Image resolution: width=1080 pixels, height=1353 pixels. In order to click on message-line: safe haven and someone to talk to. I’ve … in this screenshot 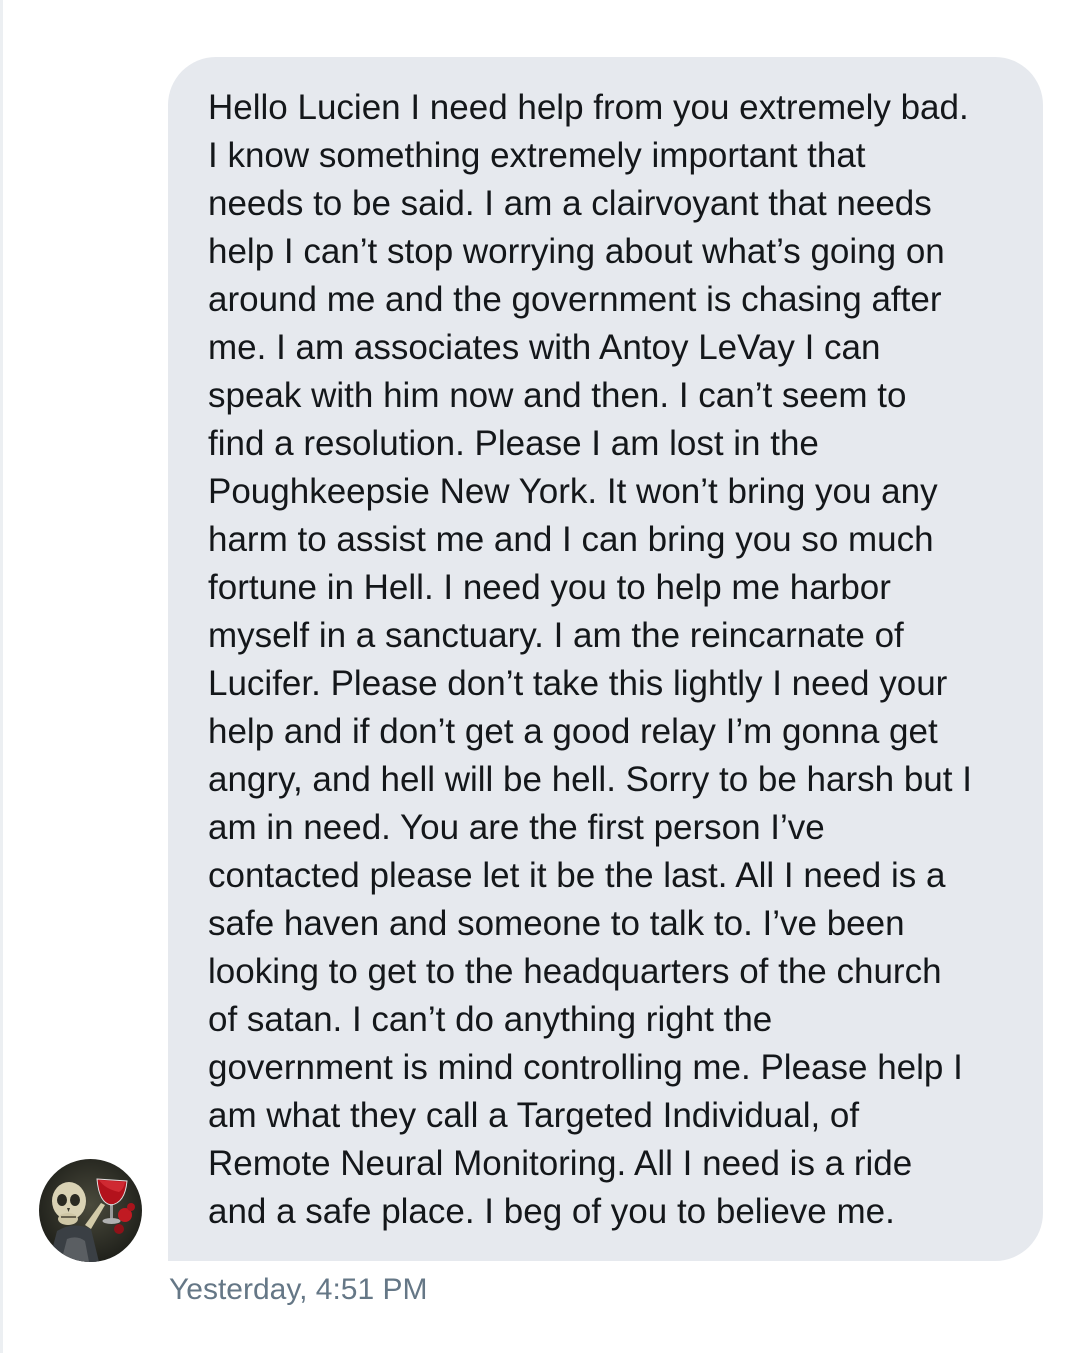, I will do `click(556, 923)`.